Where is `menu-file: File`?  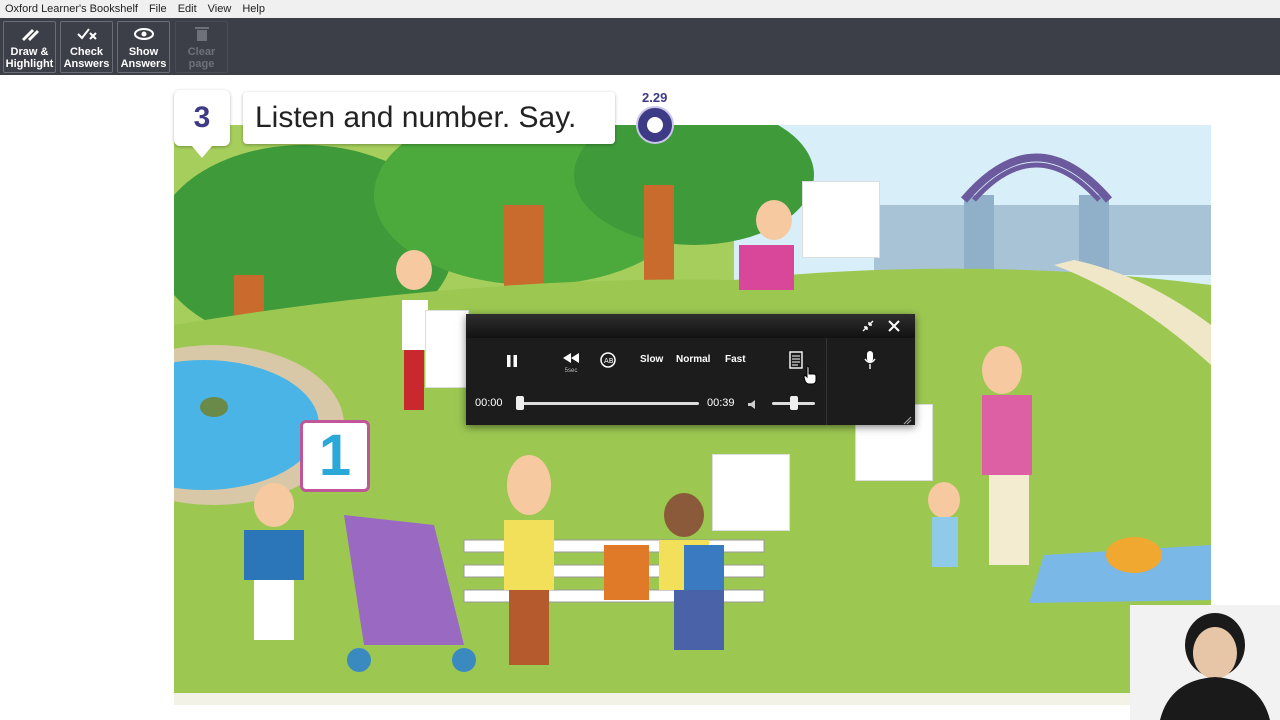
menu-file: File is located at coordinates (158, 9).